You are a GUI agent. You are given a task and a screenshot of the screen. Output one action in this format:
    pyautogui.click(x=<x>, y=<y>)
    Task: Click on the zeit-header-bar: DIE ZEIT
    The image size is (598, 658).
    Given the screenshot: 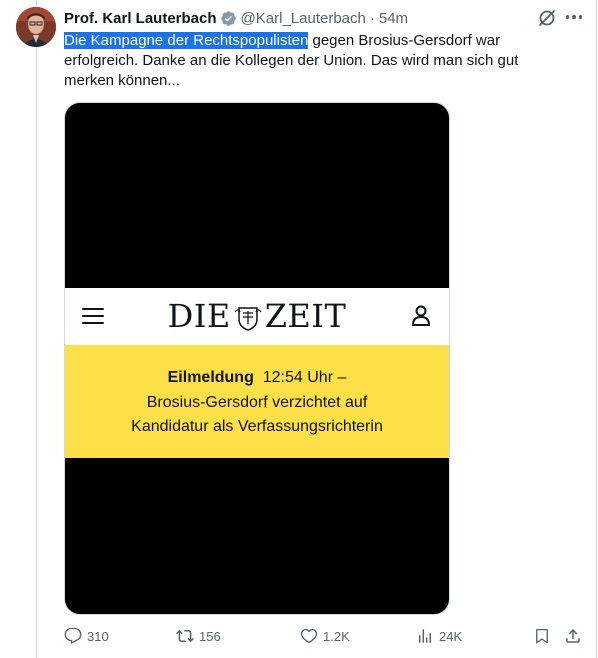 What is the action you would take?
    pyautogui.click(x=257, y=316)
    